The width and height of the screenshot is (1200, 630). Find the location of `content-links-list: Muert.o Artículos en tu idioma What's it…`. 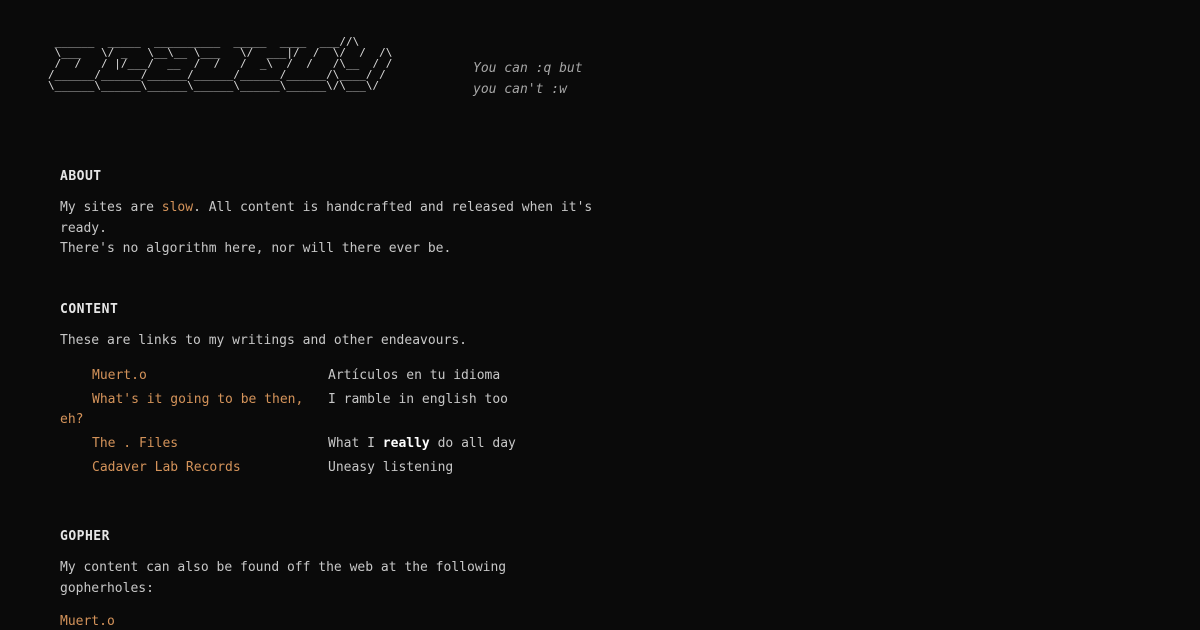

content-links-list: Muert.o Artículos en tu idioma What's it… is located at coordinates (330, 422).